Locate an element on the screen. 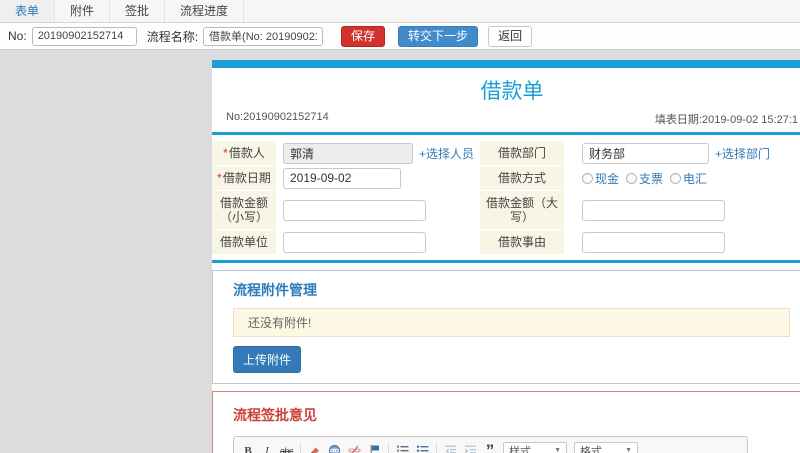  loan-date-label: *借款日期 is located at coordinates (244, 178).